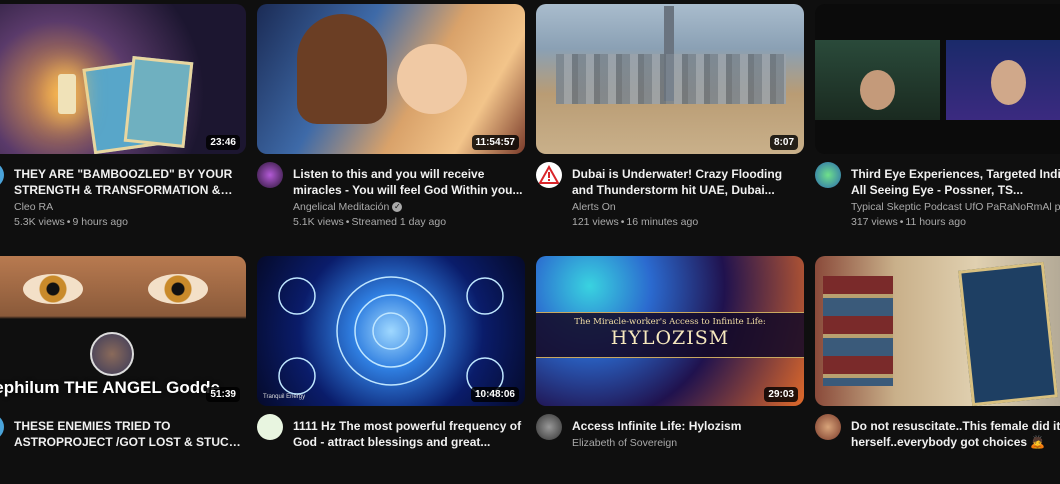 The height and width of the screenshot is (484, 1060). I want to click on video-duration: 29:03, so click(781, 394).